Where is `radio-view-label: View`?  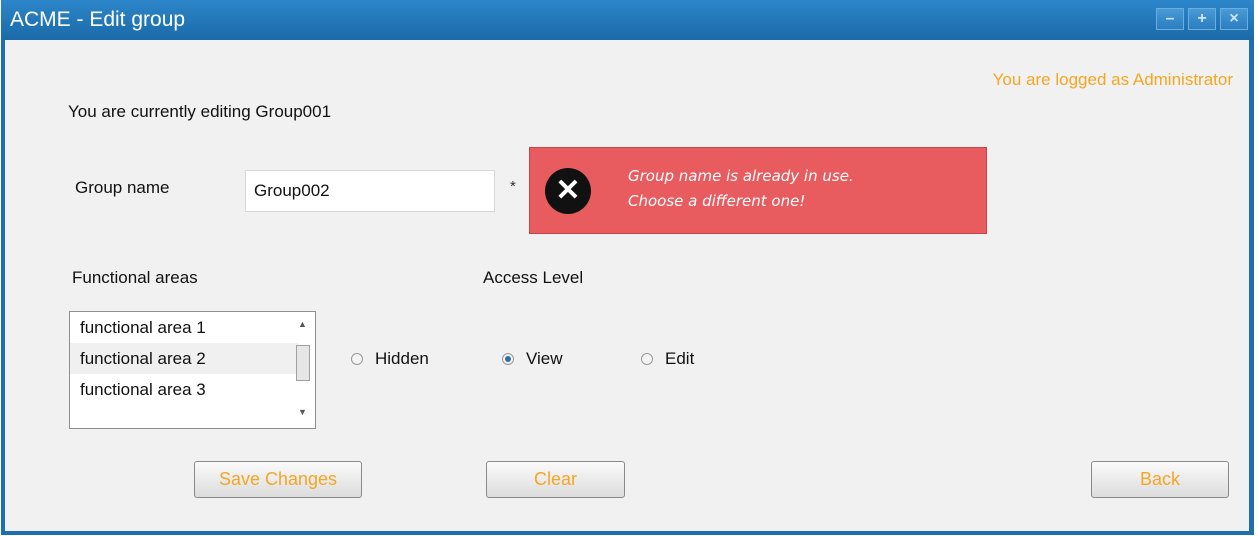 radio-view-label: View is located at coordinates (544, 358).